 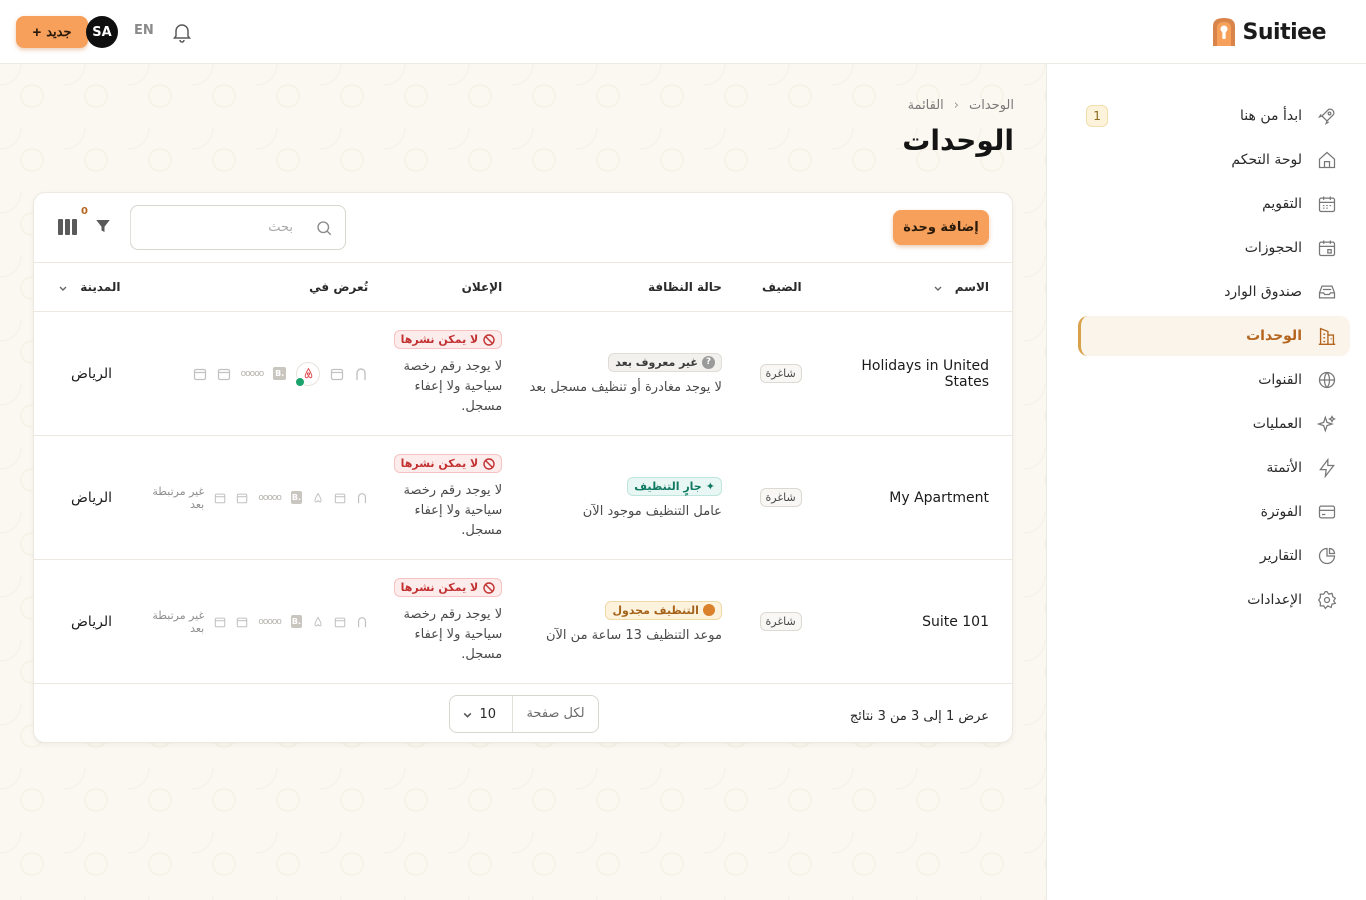 I want to click on sidebar-item-units: الوحدات, so click(x=1214, y=336).